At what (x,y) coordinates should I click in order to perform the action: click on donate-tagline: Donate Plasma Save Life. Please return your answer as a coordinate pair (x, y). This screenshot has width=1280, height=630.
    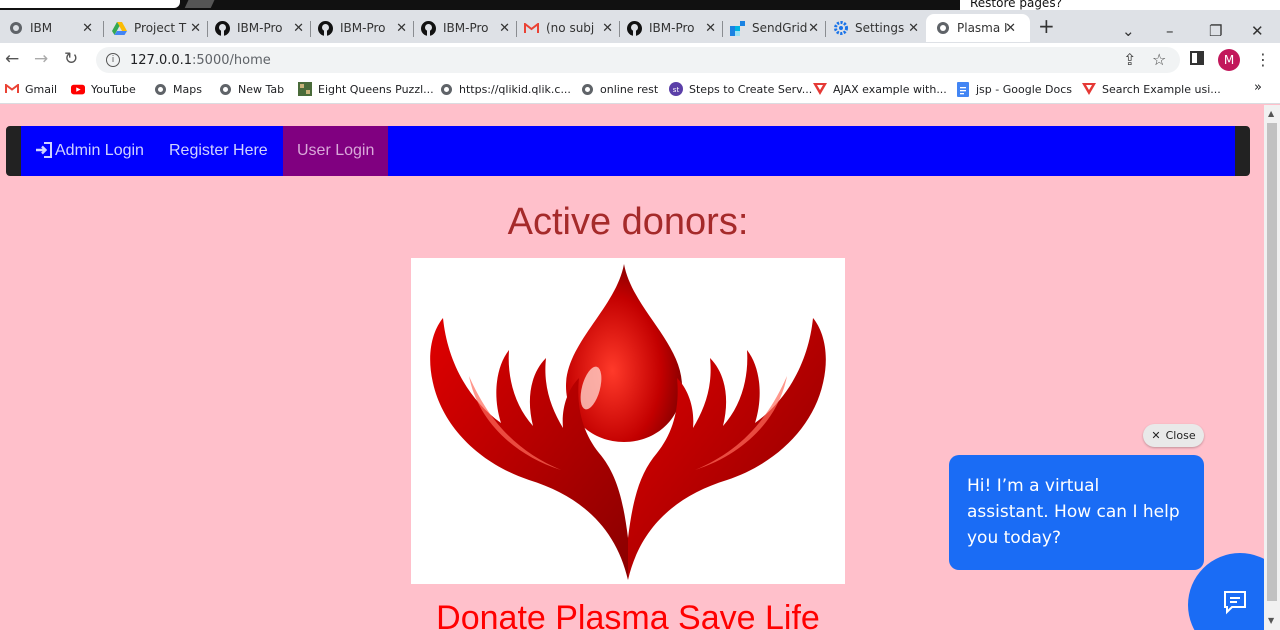
    Looking at the image, I should click on (628, 614).